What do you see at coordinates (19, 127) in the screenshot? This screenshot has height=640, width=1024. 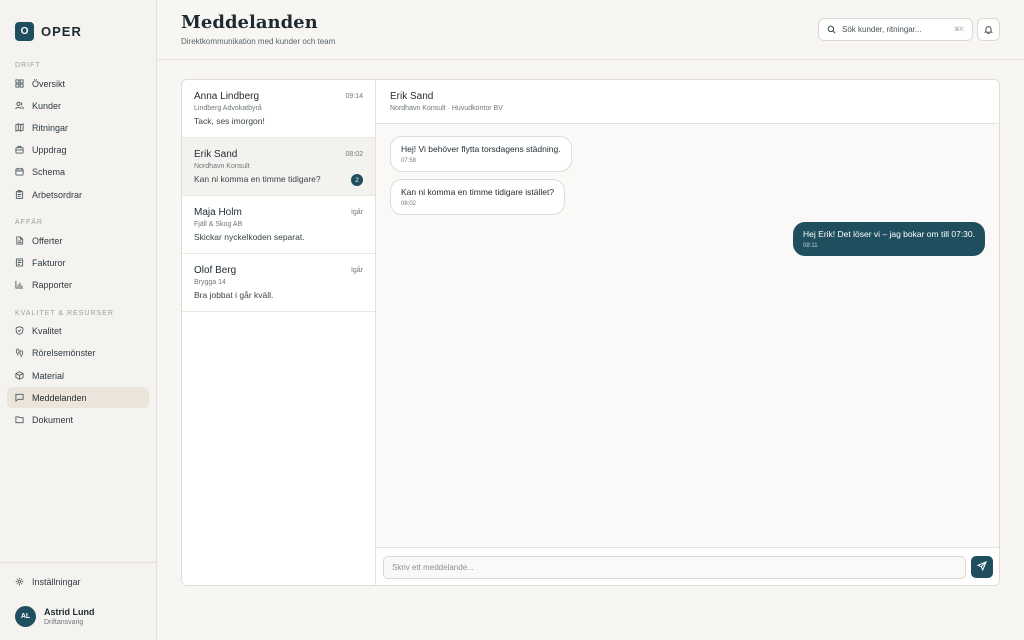 I see `map-icon` at bounding box center [19, 127].